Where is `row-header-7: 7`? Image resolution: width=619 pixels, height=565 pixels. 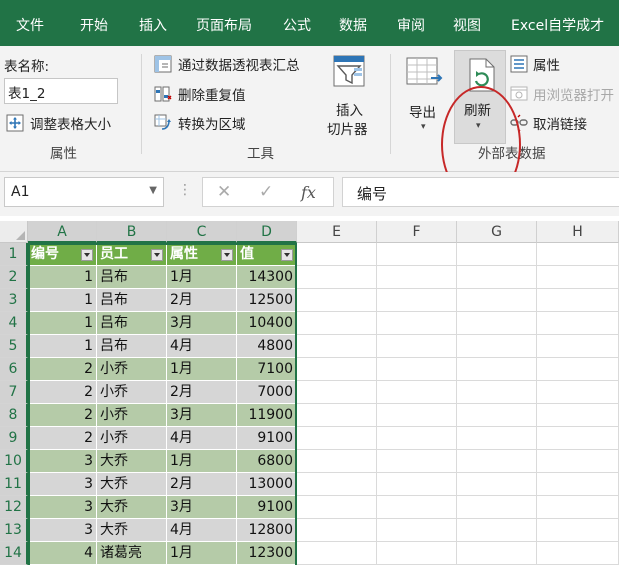 row-header-7: 7 is located at coordinates (14, 392).